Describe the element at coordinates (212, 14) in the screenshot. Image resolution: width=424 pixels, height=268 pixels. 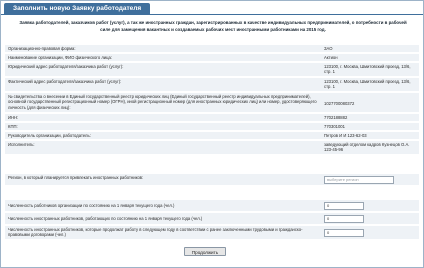
I see `tab-underline` at that location.